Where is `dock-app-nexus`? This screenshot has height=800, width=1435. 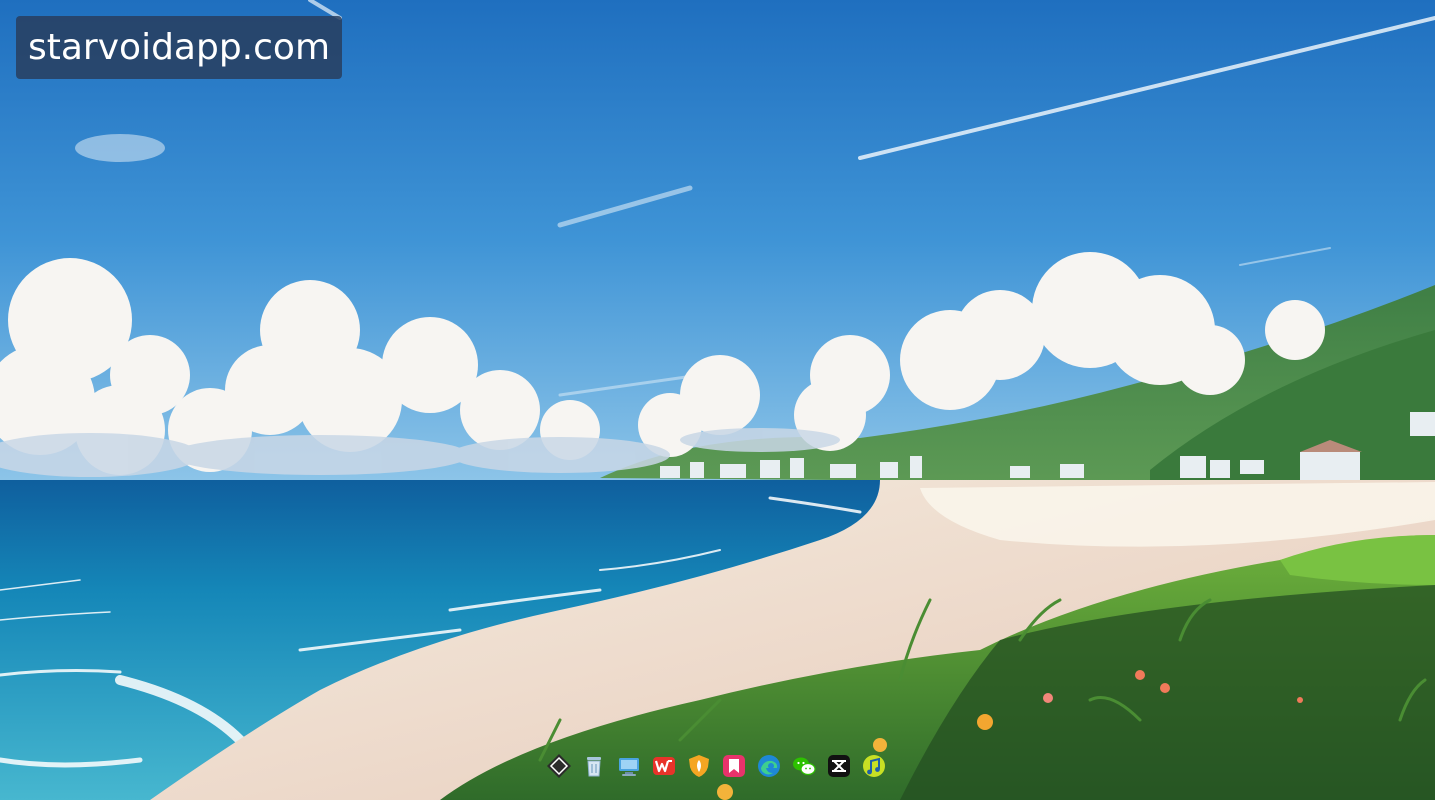 dock-app-nexus is located at coordinates (558, 766).